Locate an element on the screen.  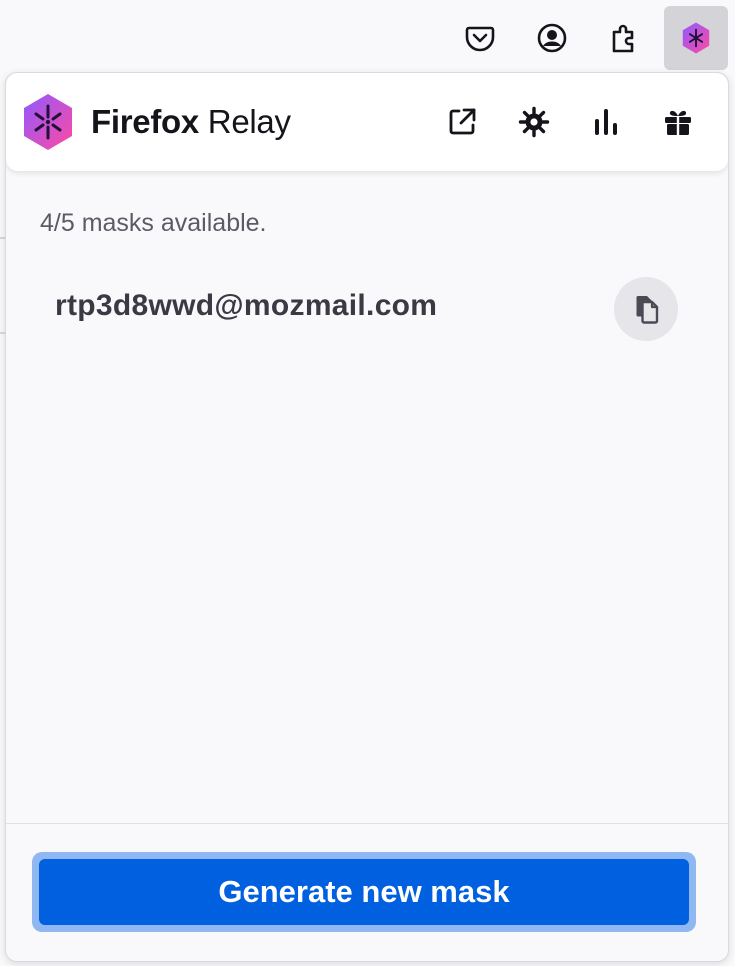
masks-available-text: 4/5 masks available. is located at coordinates (153, 223).